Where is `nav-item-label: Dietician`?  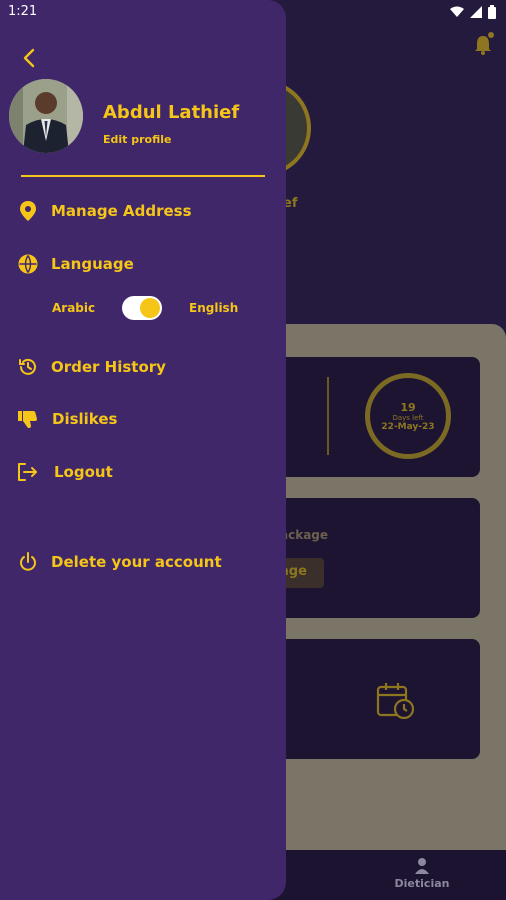 nav-item-label: Dietician is located at coordinates (422, 883).